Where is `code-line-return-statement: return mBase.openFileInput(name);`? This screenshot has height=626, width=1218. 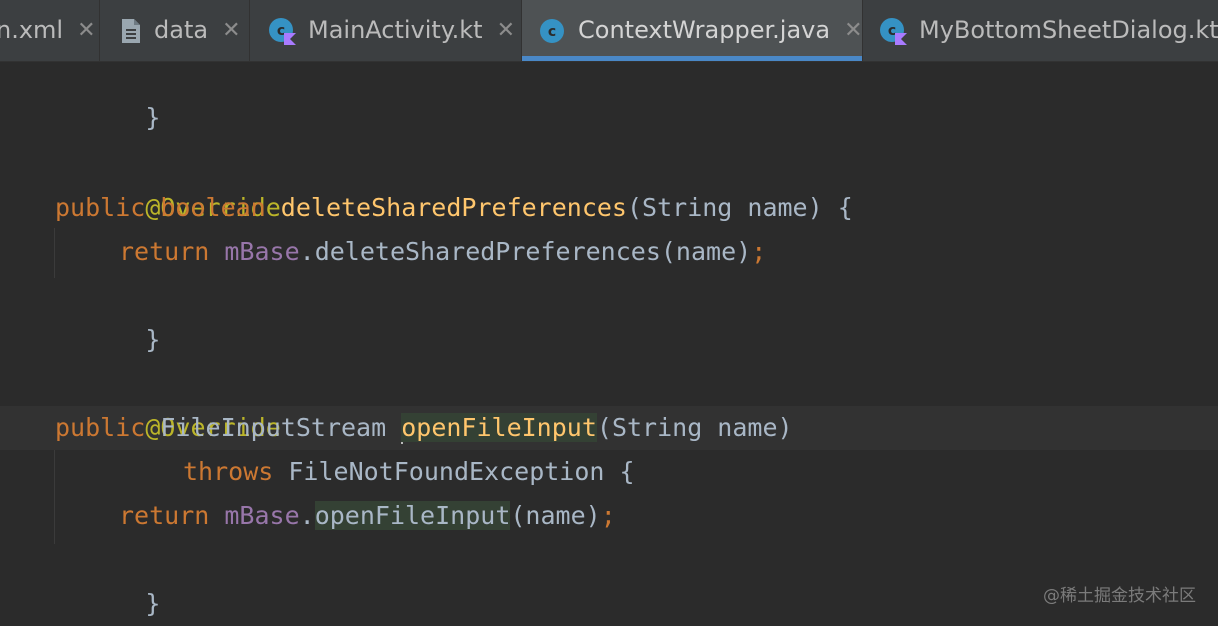 code-line-return-statement: return mBase.openFileInput(name); is located at coordinates (367, 515).